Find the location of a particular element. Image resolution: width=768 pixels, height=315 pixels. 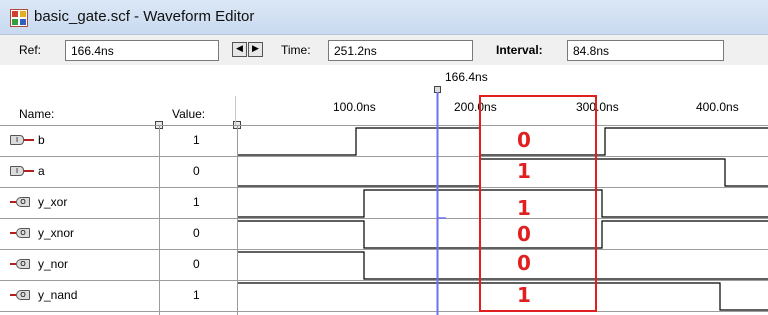

waveform-y-nand is located at coordinates (503, 296).